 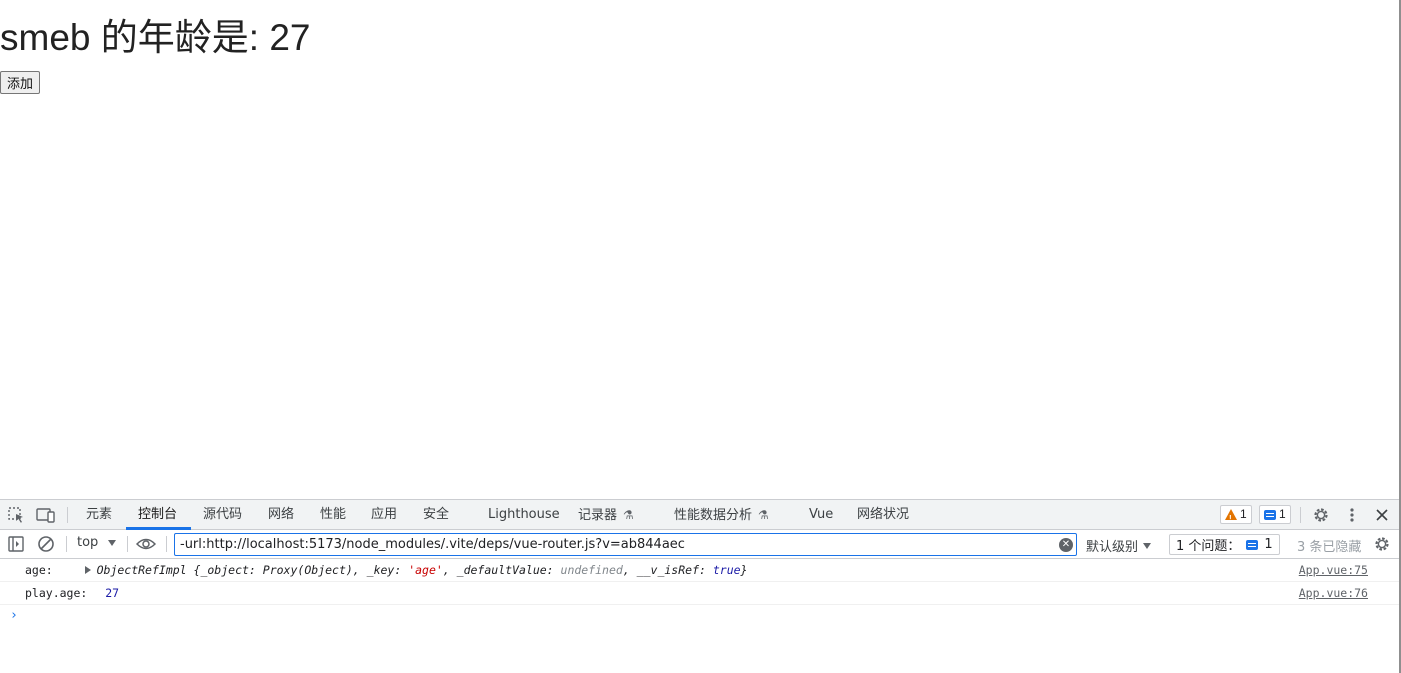 I want to click on live-expression-eye-icon, so click(x=146, y=544).